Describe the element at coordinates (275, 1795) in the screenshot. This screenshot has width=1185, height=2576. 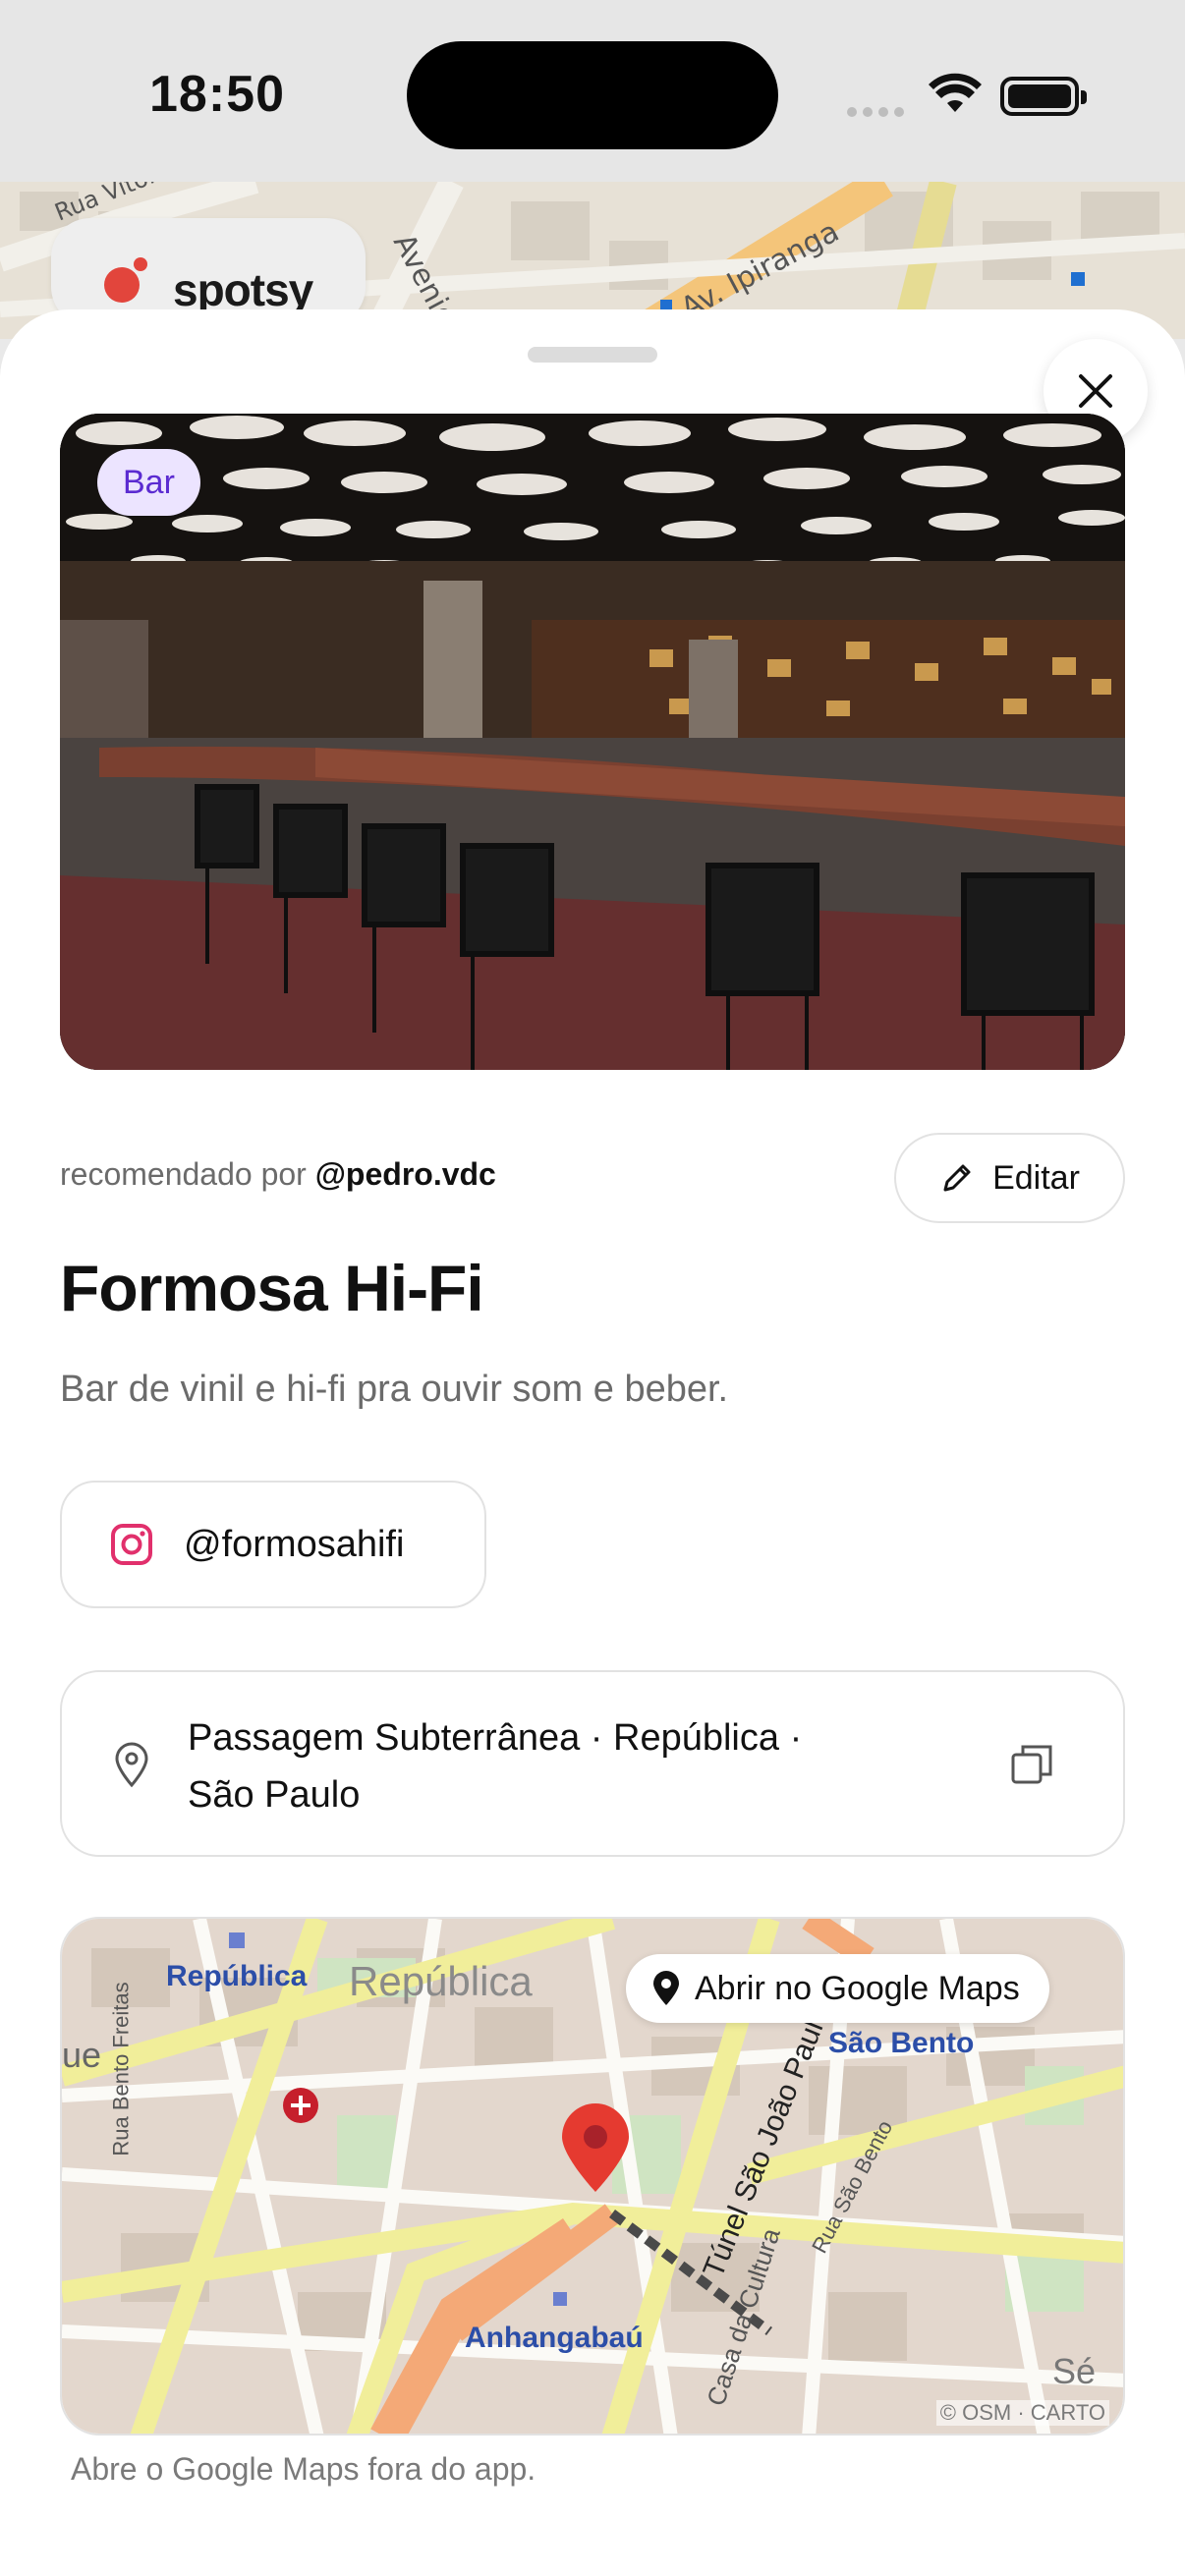
I see `address-line-2: São Paulo` at that location.